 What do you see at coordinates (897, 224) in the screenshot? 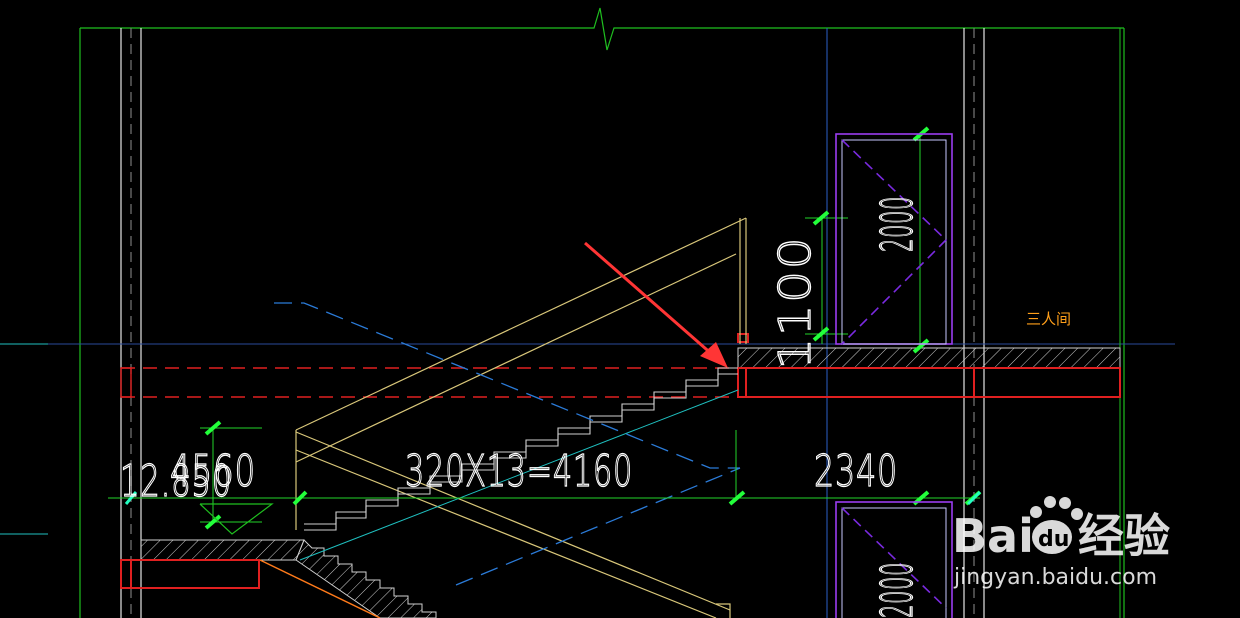
I see `dim-door-height: 2000` at bounding box center [897, 224].